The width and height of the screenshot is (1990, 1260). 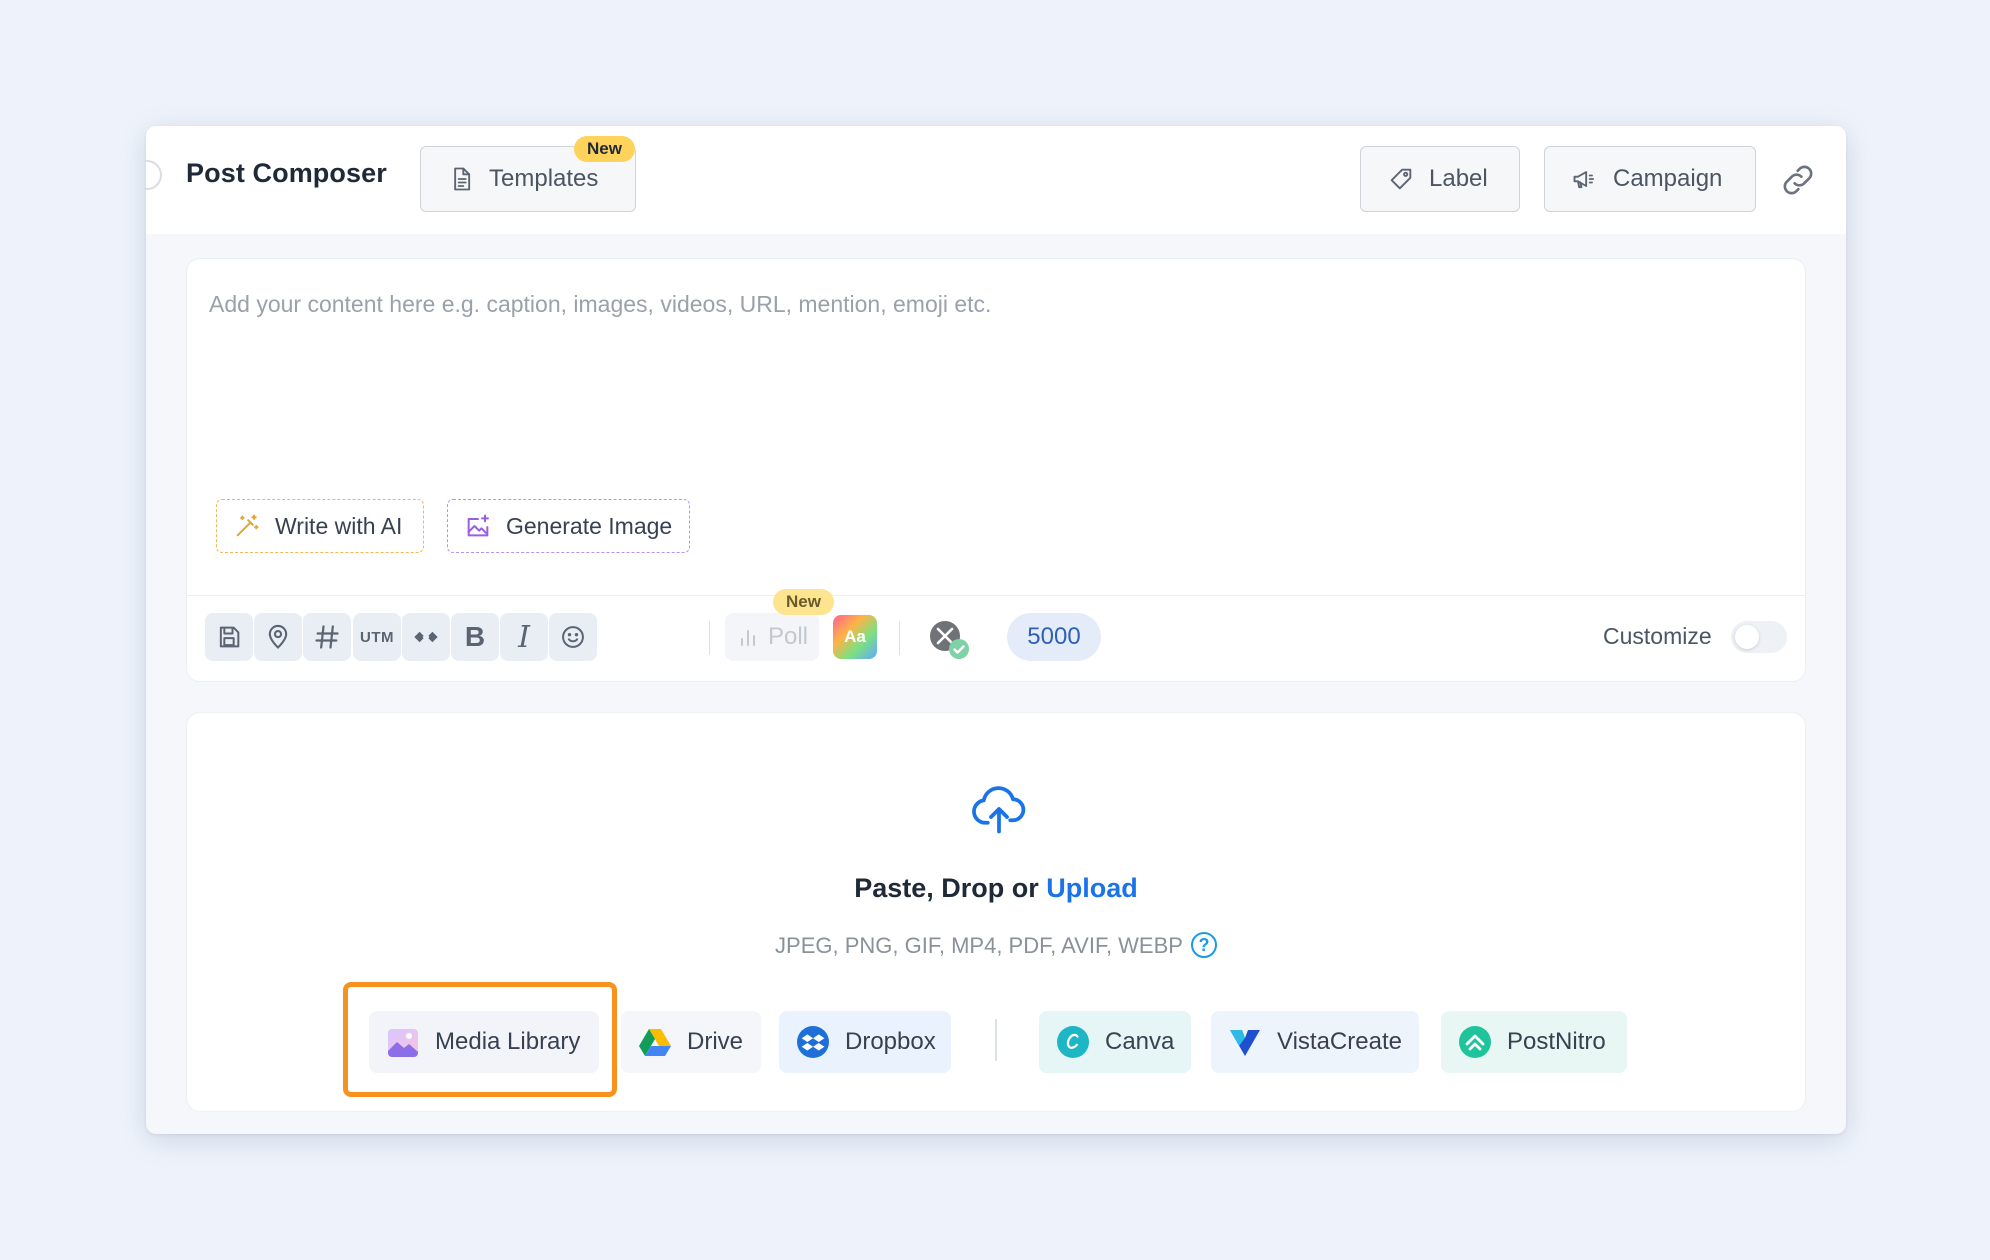 What do you see at coordinates (1092, 888) in the screenshot?
I see `upload-link: Upload` at bounding box center [1092, 888].